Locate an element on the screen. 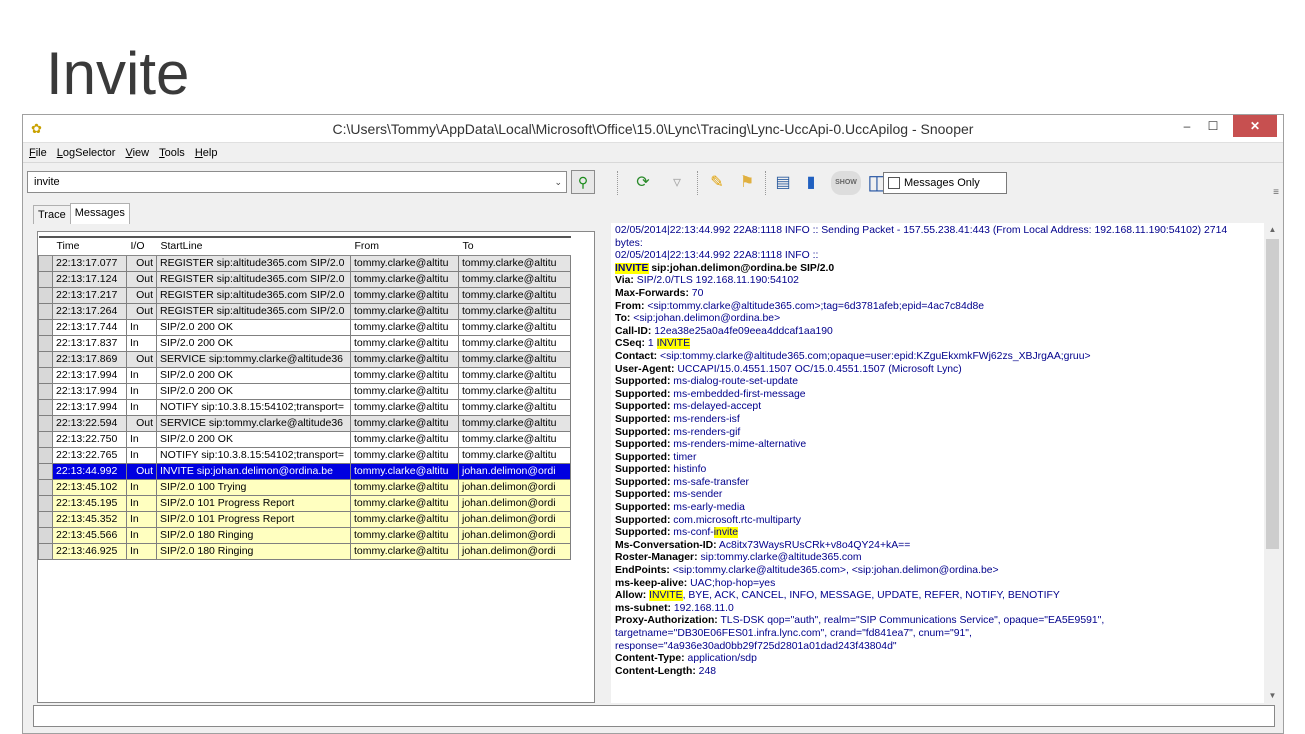 The width and height of the screenshot is (1305, 734). column-header-from: From is located at coordinates (404, 246).